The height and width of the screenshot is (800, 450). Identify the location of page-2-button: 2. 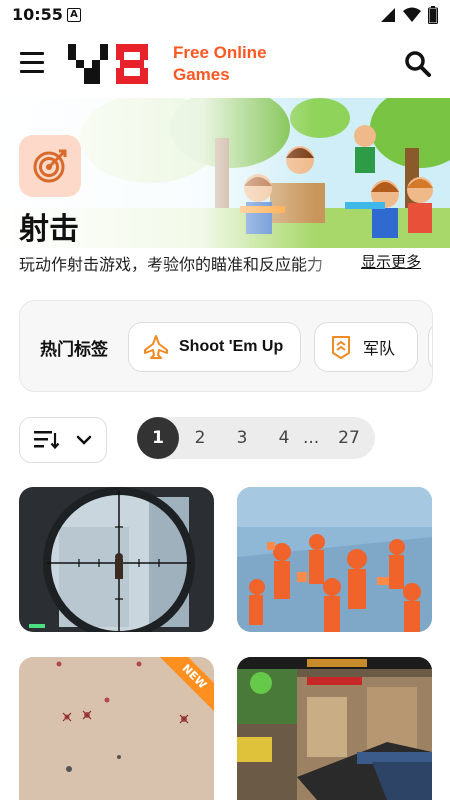
(200, 438).